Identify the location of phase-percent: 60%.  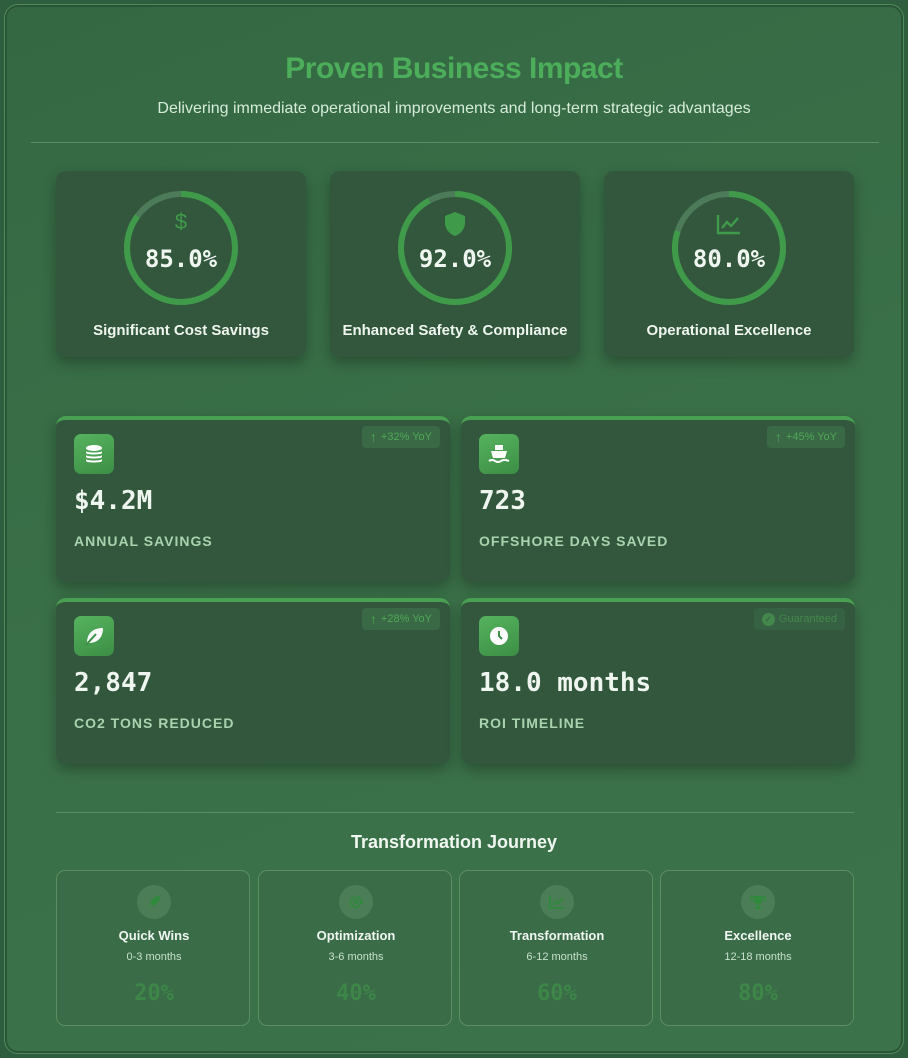
(557, 993).